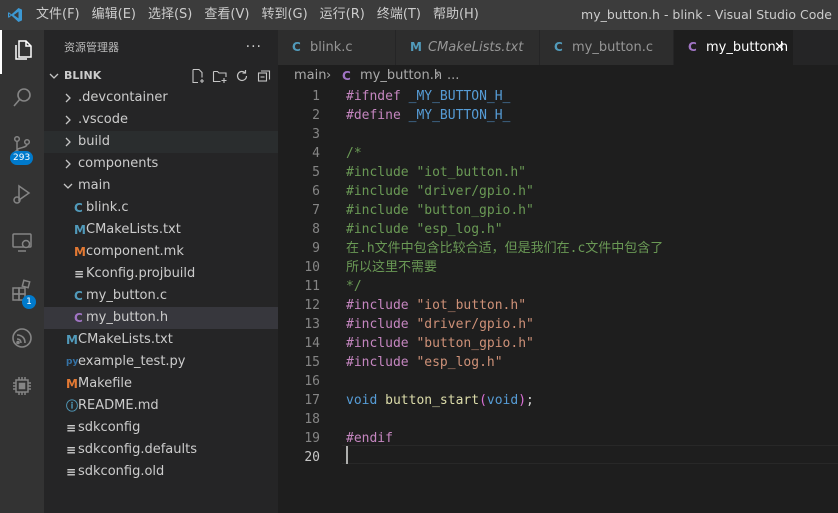 This screenshot has width=838, height=513. Describe the element at coordinates (161, 120) in the screenshot. I see `tree-folder: .vscode` at that location.